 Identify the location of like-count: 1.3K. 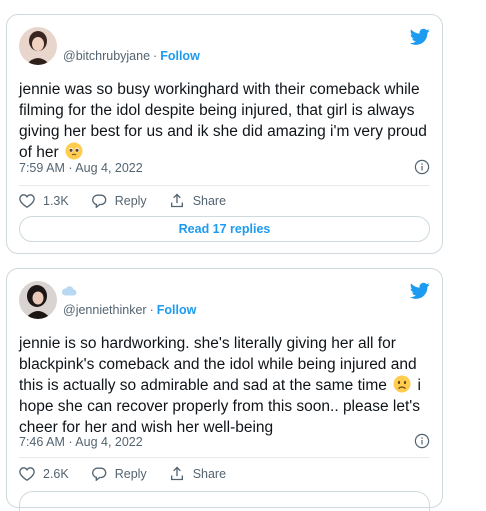
(56, 200).